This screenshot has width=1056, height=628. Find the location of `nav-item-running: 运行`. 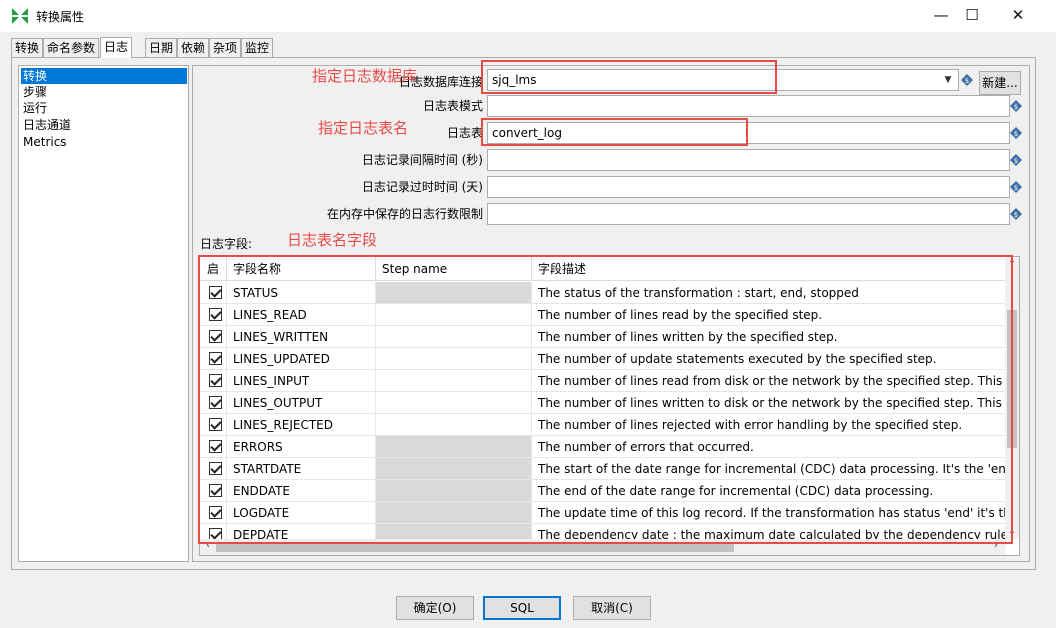

nav-item-running: 运行 is located at coordinates (104, 108).